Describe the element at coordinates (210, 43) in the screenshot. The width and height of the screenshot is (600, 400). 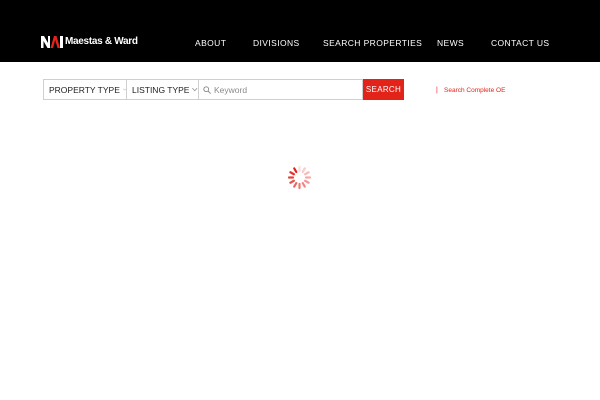
I see `nav-item-about: ABOUT` at that location.